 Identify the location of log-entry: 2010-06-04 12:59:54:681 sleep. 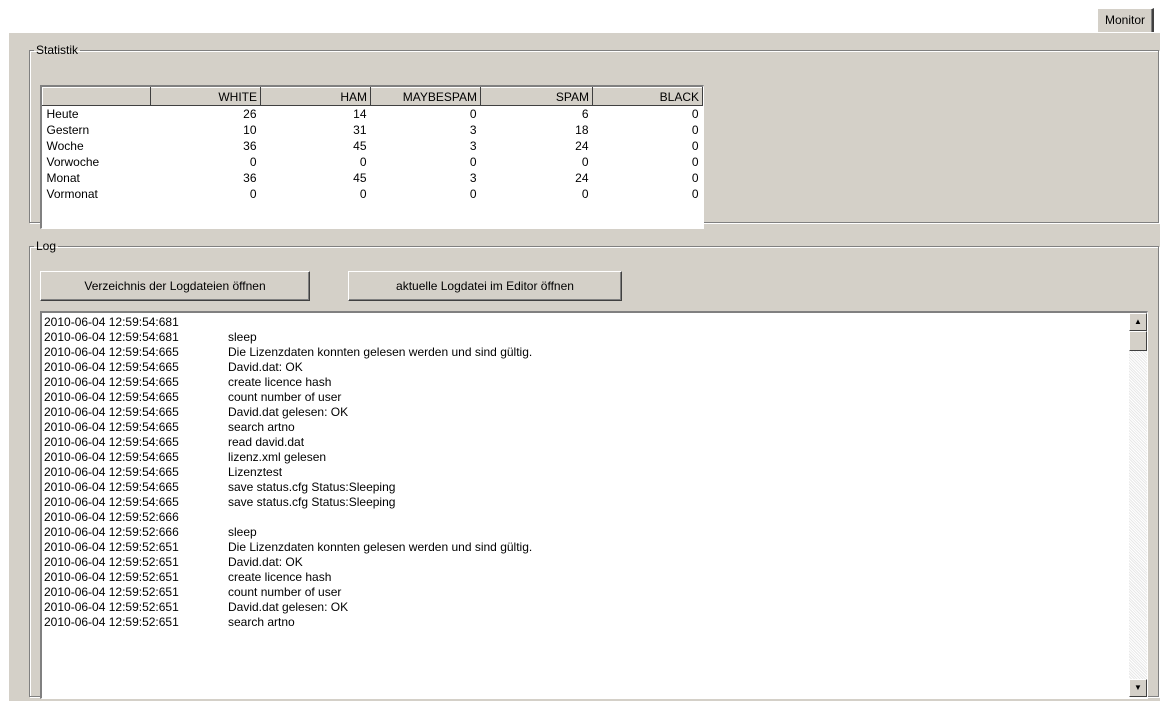
(288, 337).